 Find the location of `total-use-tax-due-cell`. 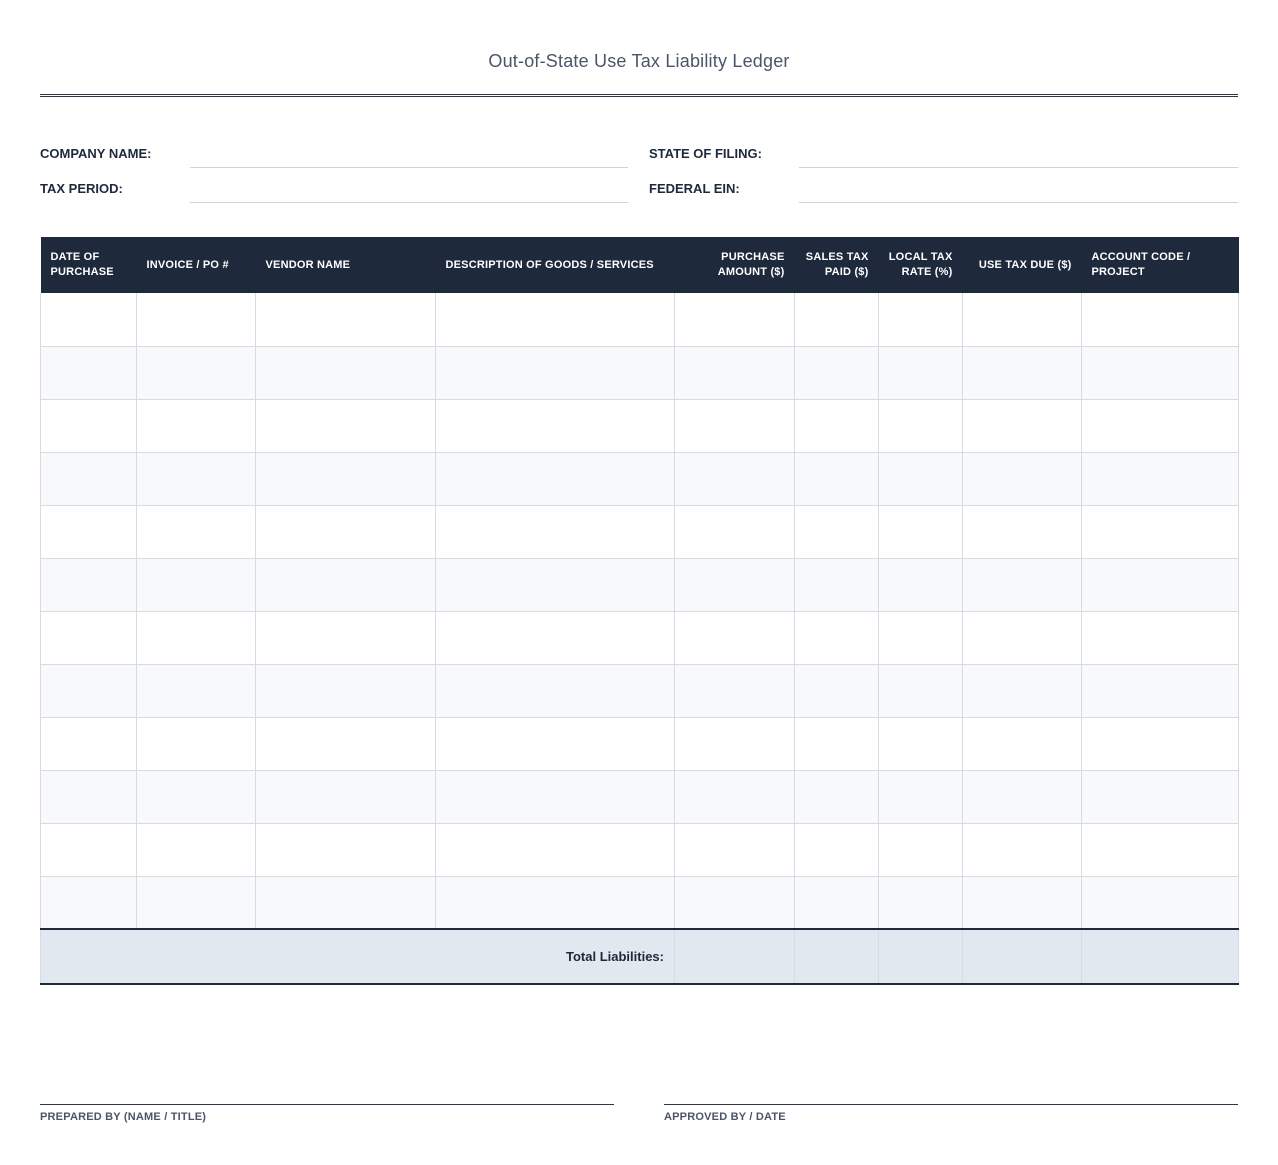

total-use-tax-due-cell is located at coordinates (1022, 956).